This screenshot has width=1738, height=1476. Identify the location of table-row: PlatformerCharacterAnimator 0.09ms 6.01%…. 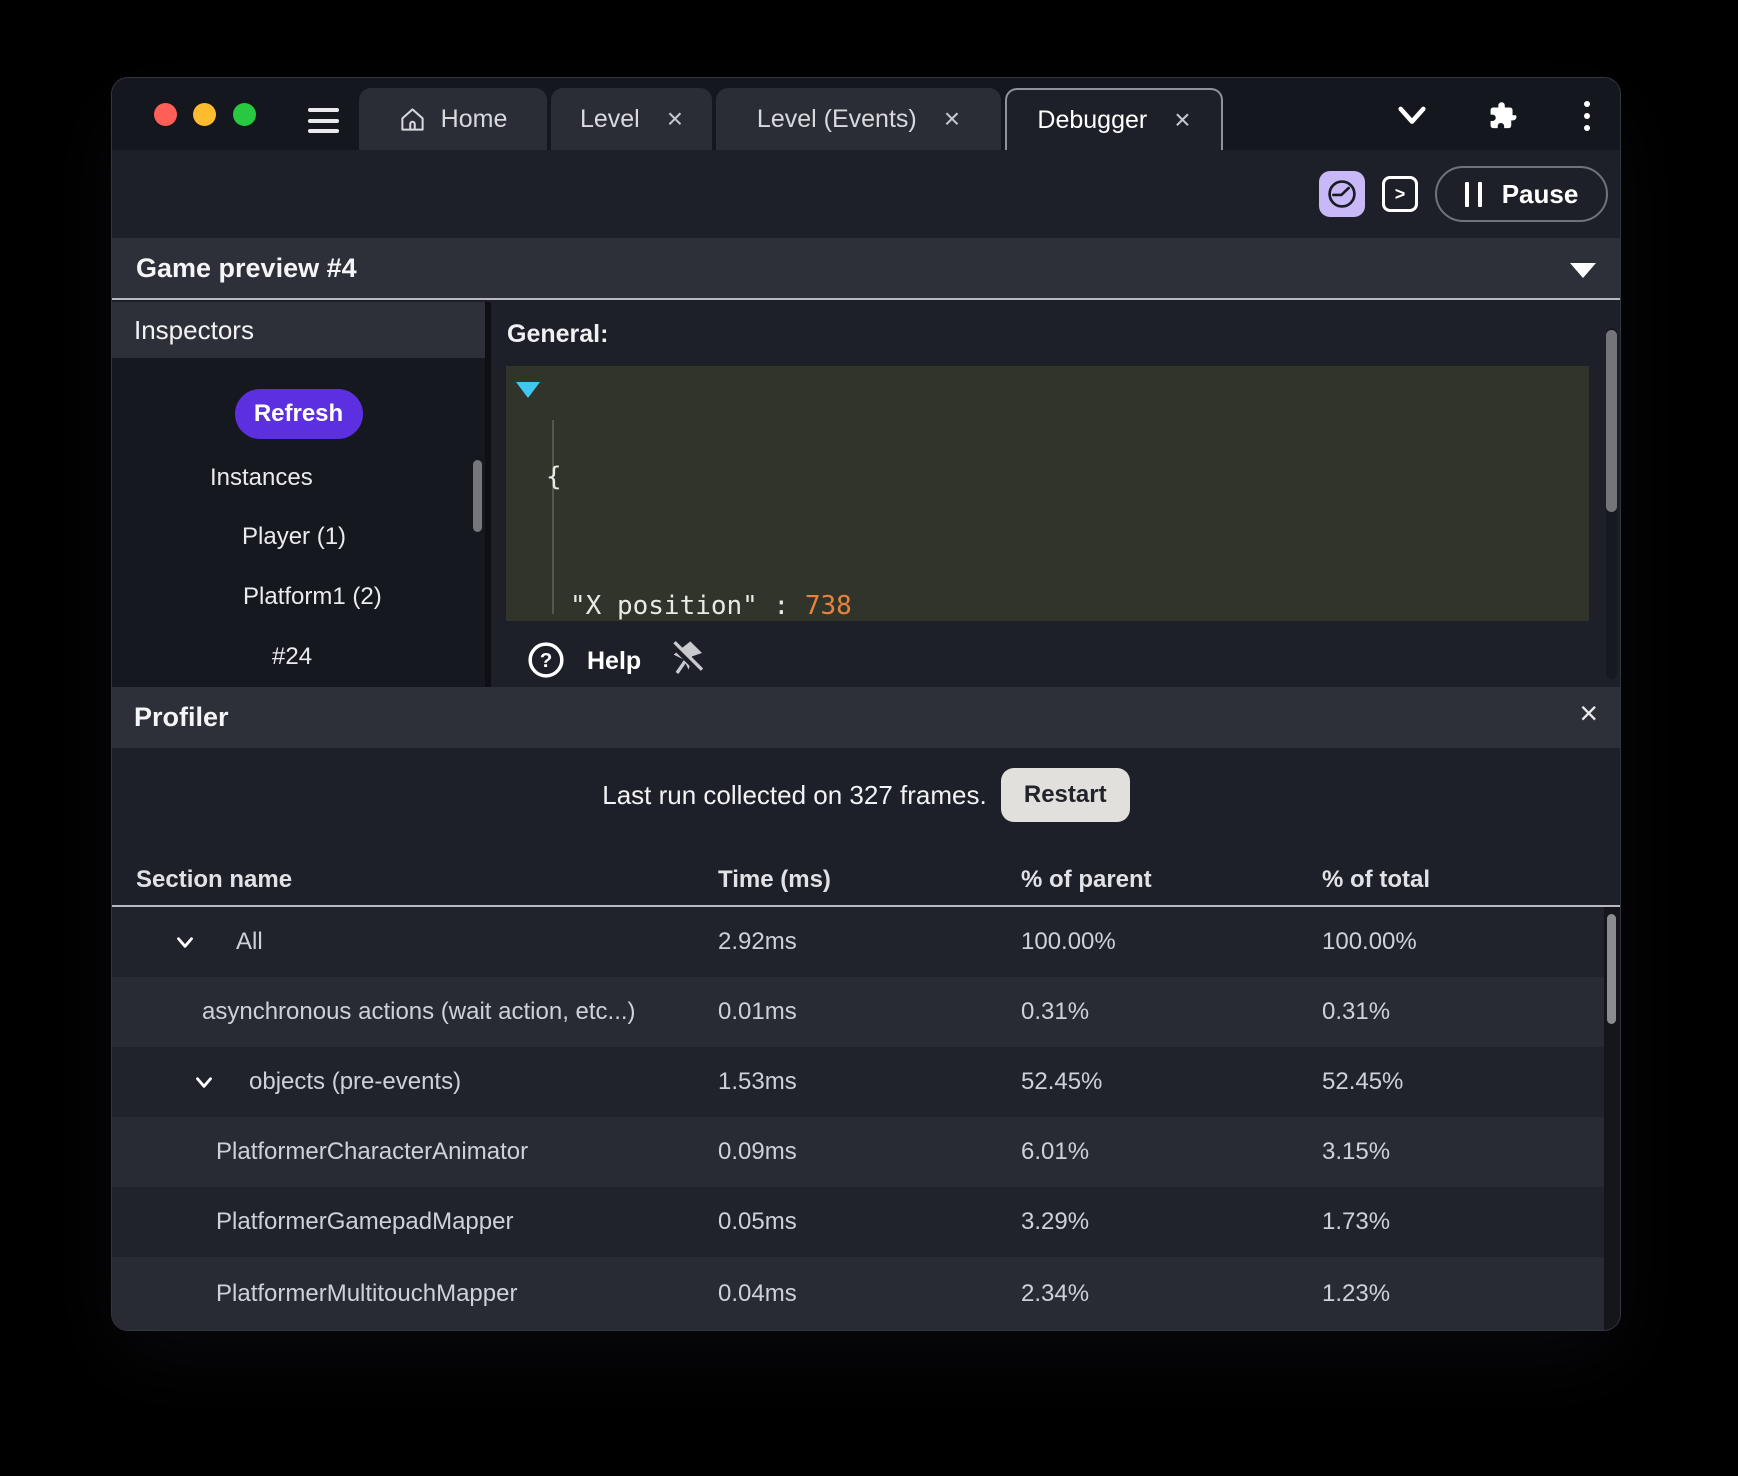
(866, 1152).